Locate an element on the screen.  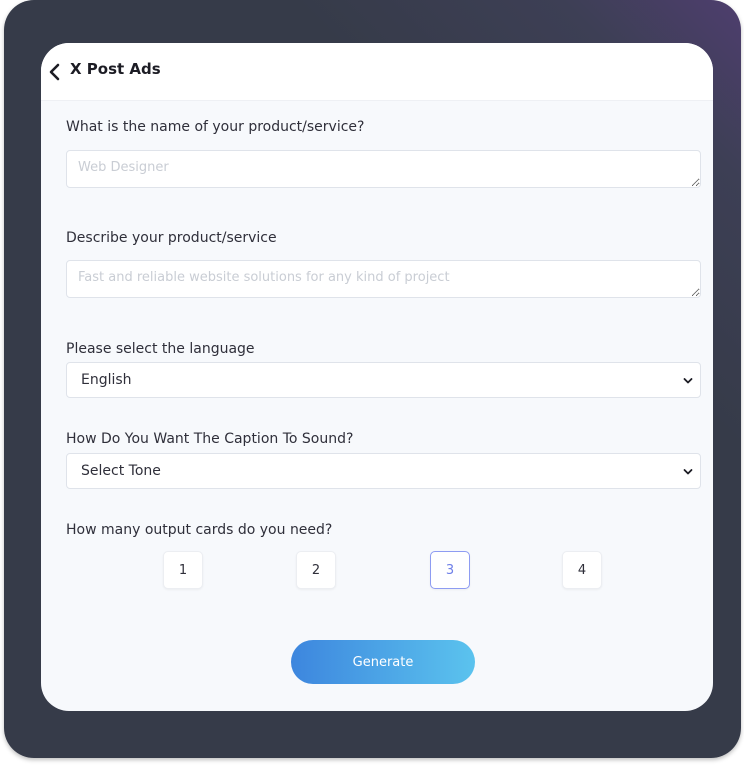
description-input is located at coordinates (383, 279).